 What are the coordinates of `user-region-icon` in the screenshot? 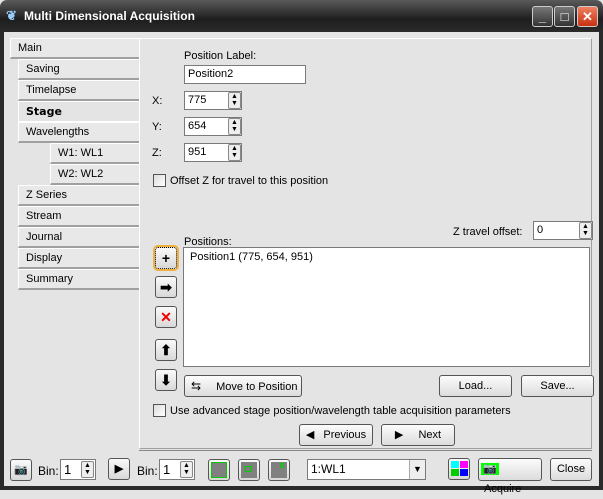 It's located at (279, 470).